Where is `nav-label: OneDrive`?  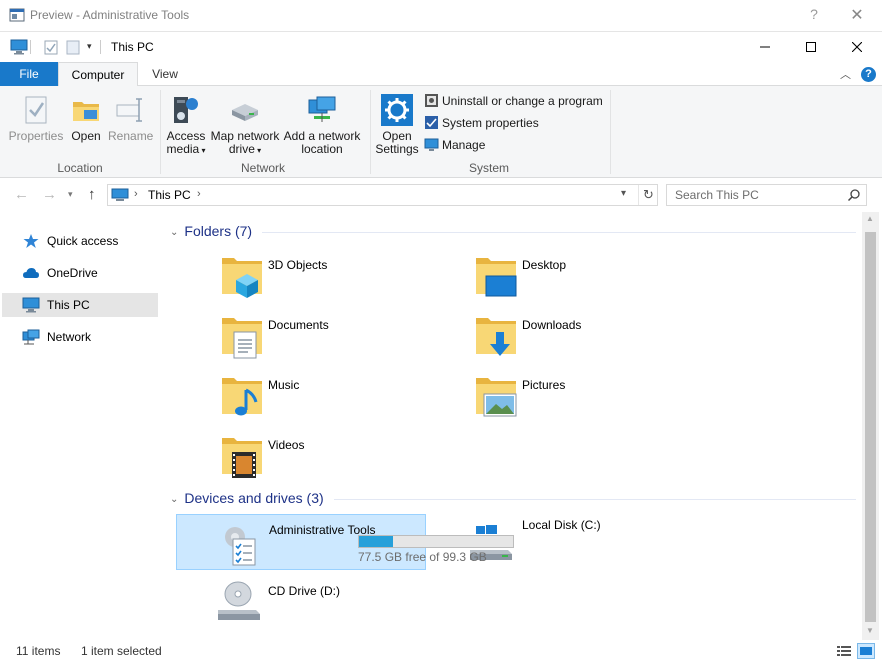
nav-label: OneDrive is located at coordinates (72, 273).